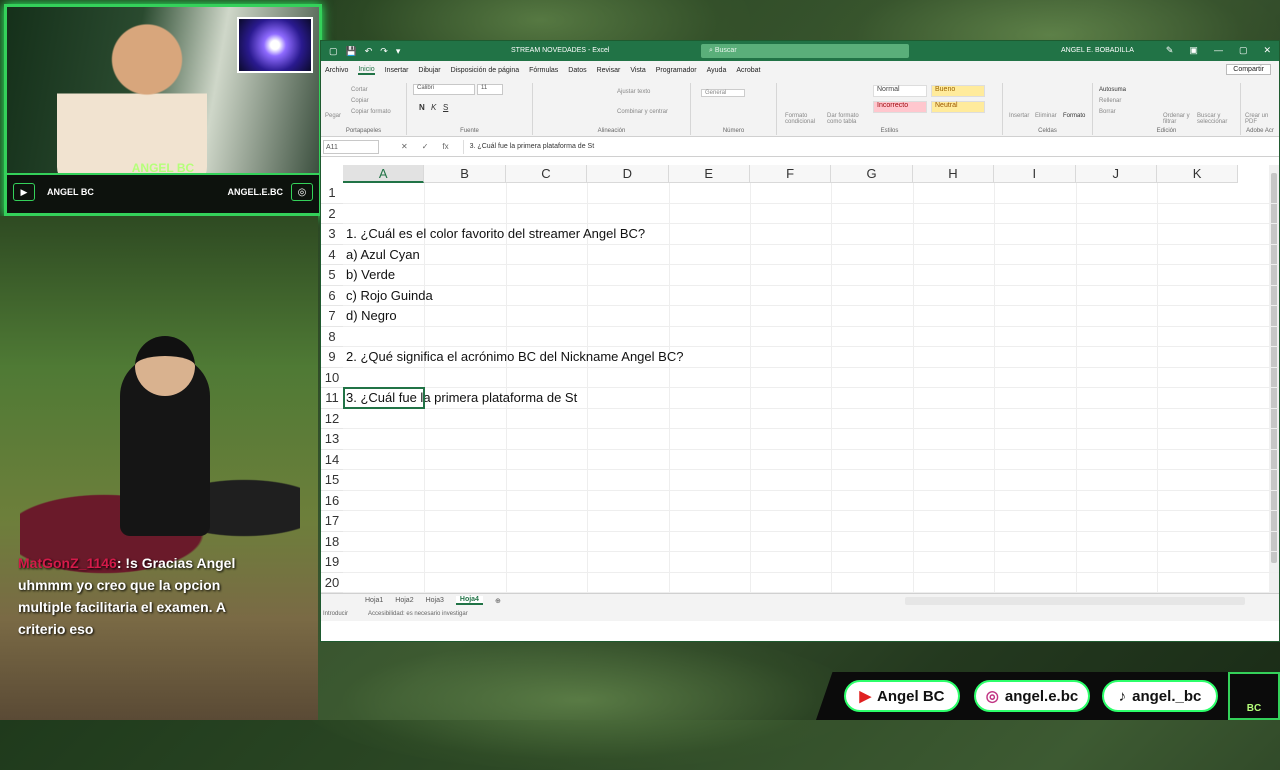  Describe the element at coordinates (811, 398) in the screenshot. I see `table-row: 3. ¿Cuál fue la primera plataforma de St` at that location.